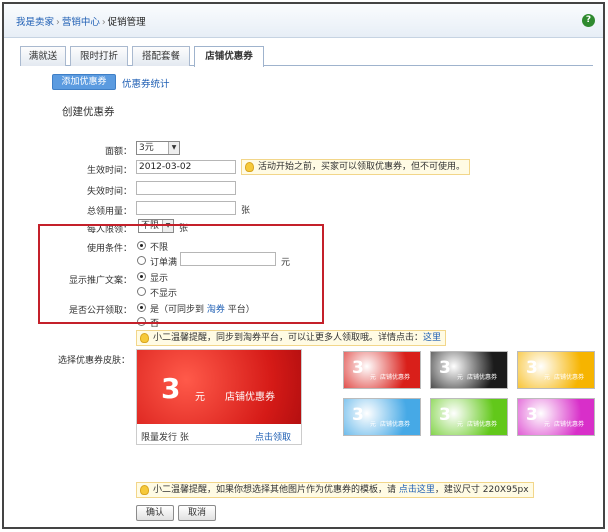 This screenshot has width=608, height=532. I want to click on sync-tip-link: 这里, so click(432, 338).